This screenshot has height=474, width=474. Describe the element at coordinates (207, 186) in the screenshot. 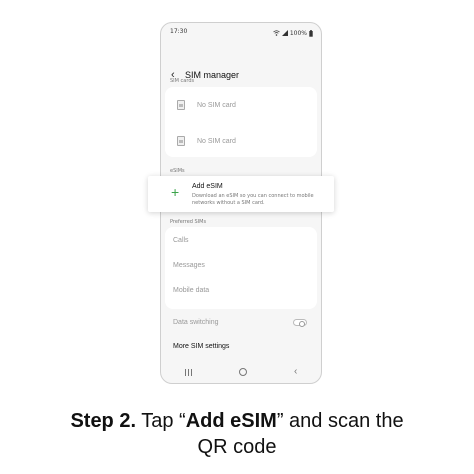

I see `add-esim-title: Add eSIM` at that location.